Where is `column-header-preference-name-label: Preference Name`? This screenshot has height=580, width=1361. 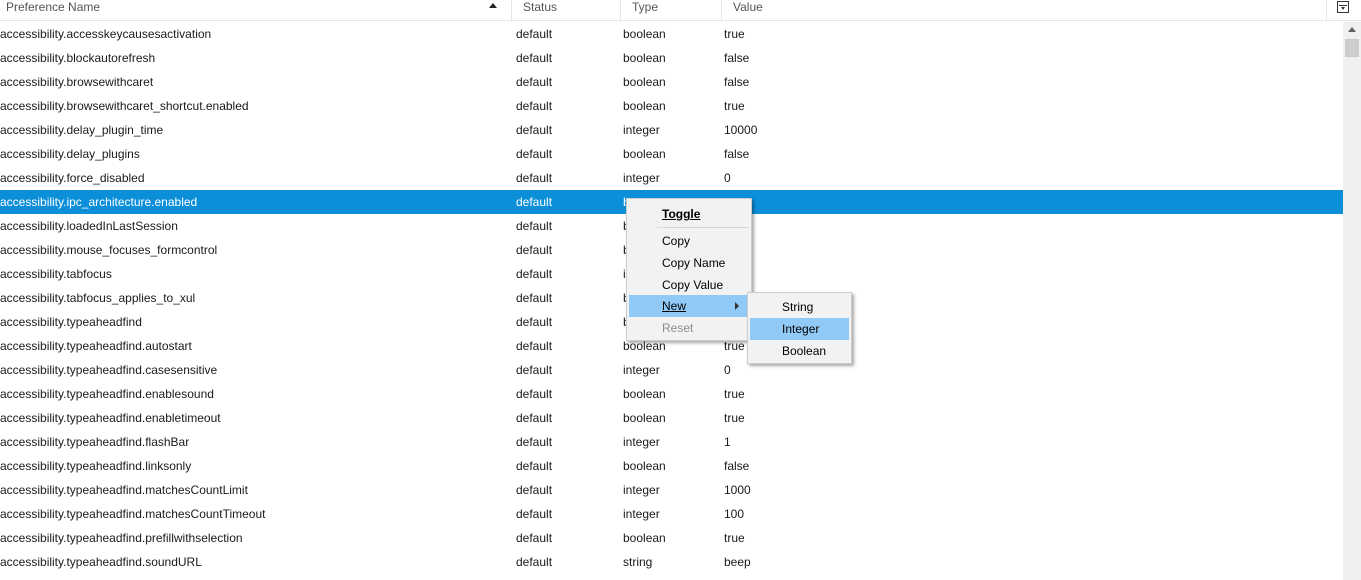
column-header-preference-name-label: Preference Name is located at coordinates (53, 7).